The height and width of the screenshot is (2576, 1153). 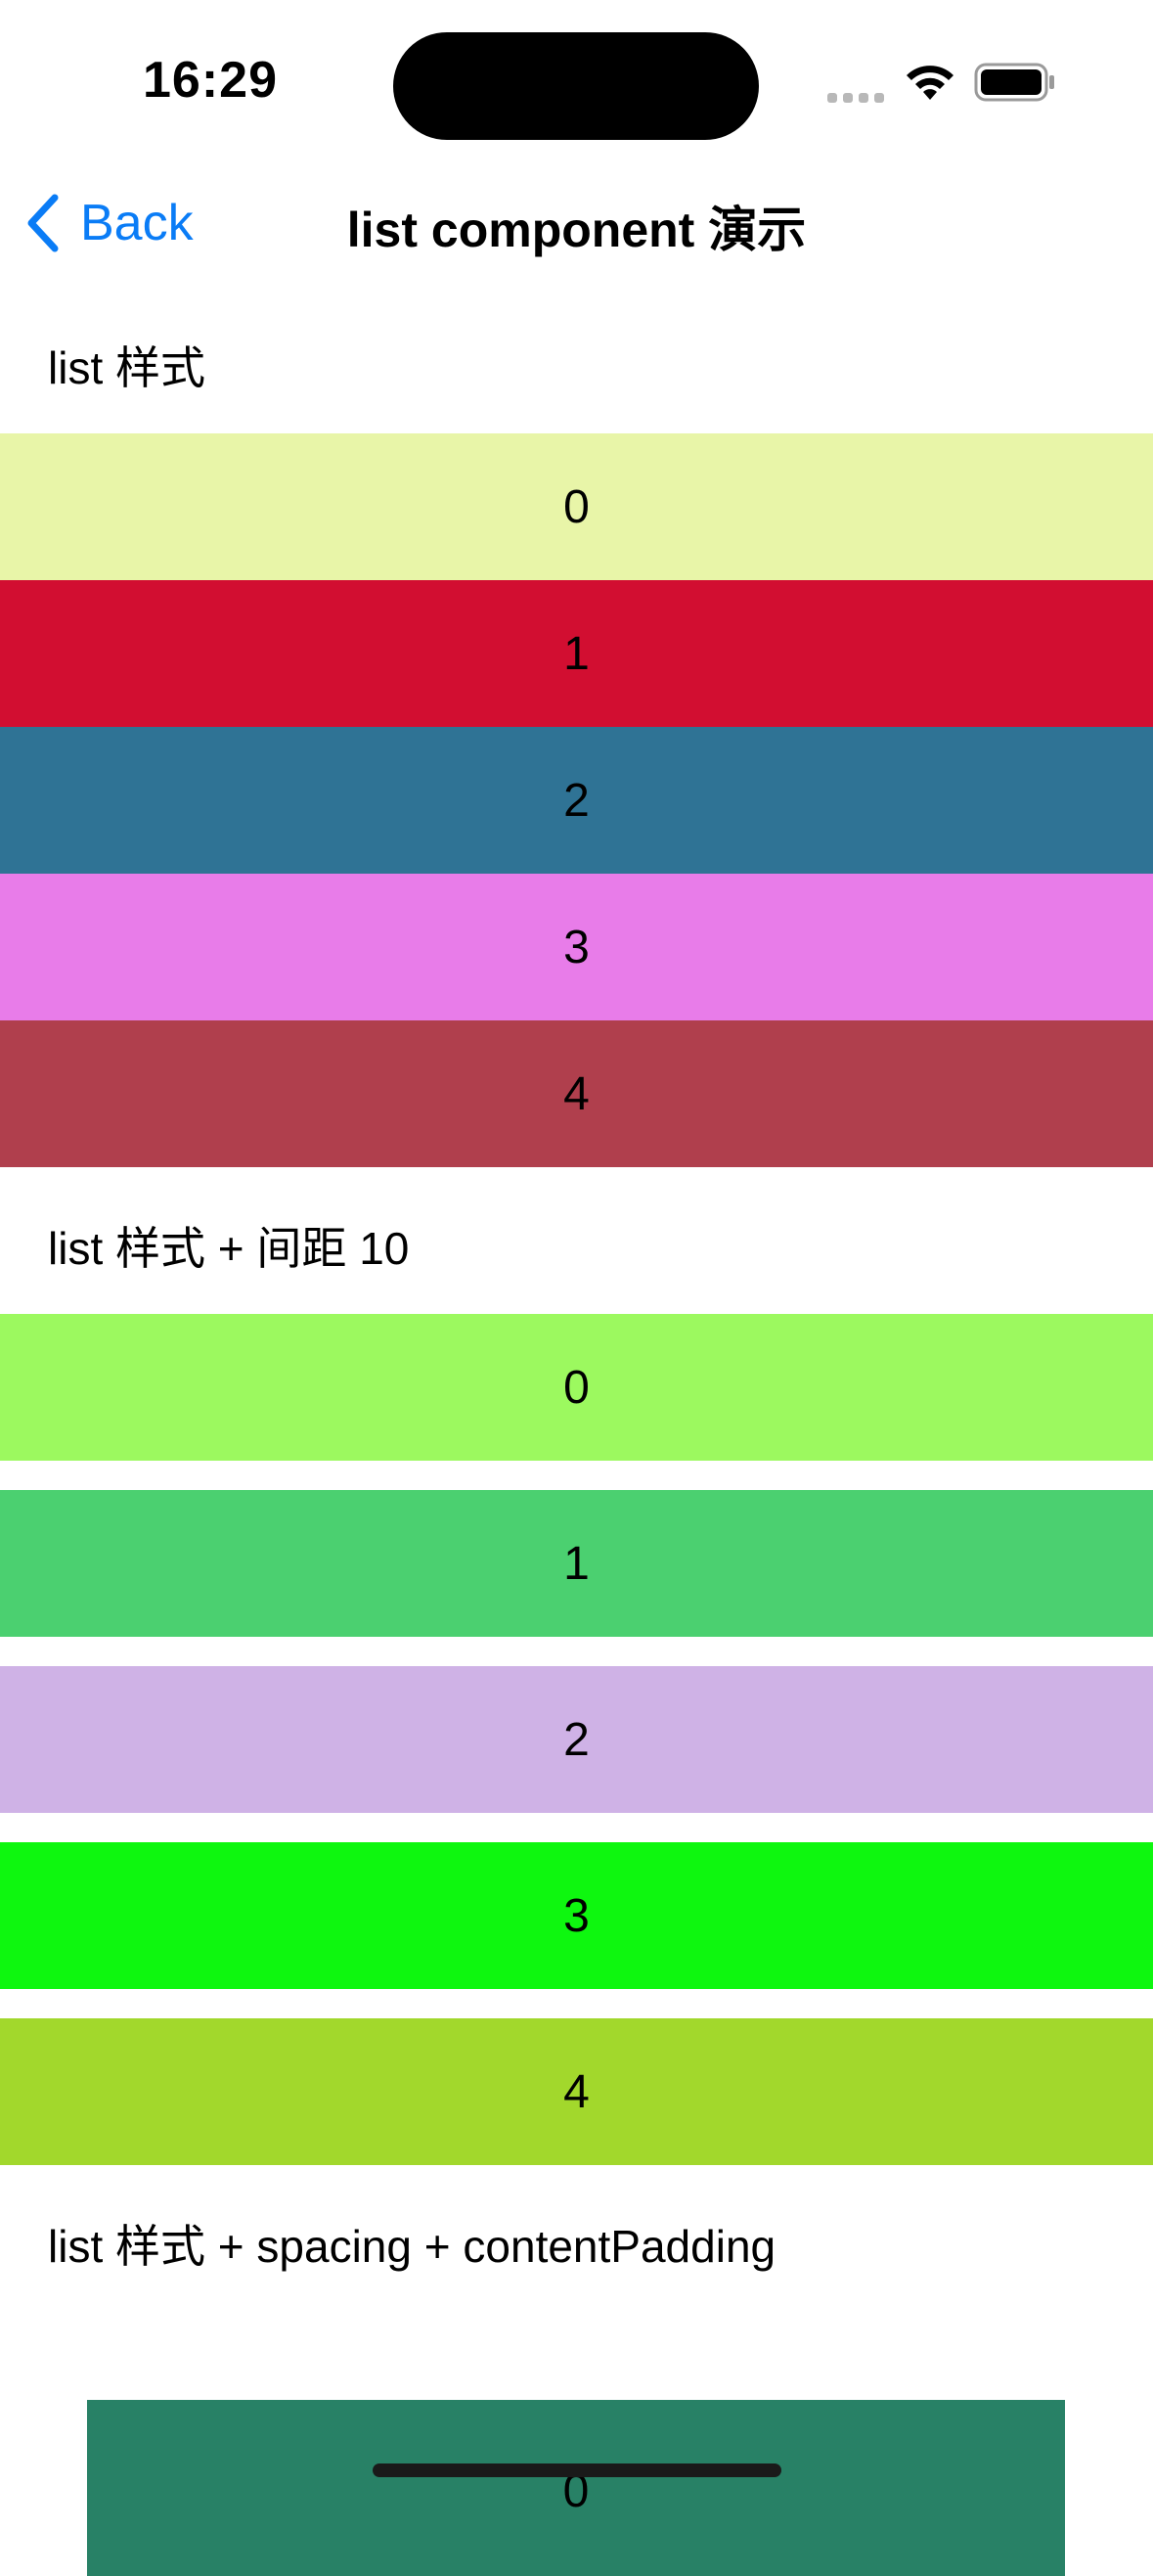 I want to click on battery-icon, so click(x=1014, y=82).